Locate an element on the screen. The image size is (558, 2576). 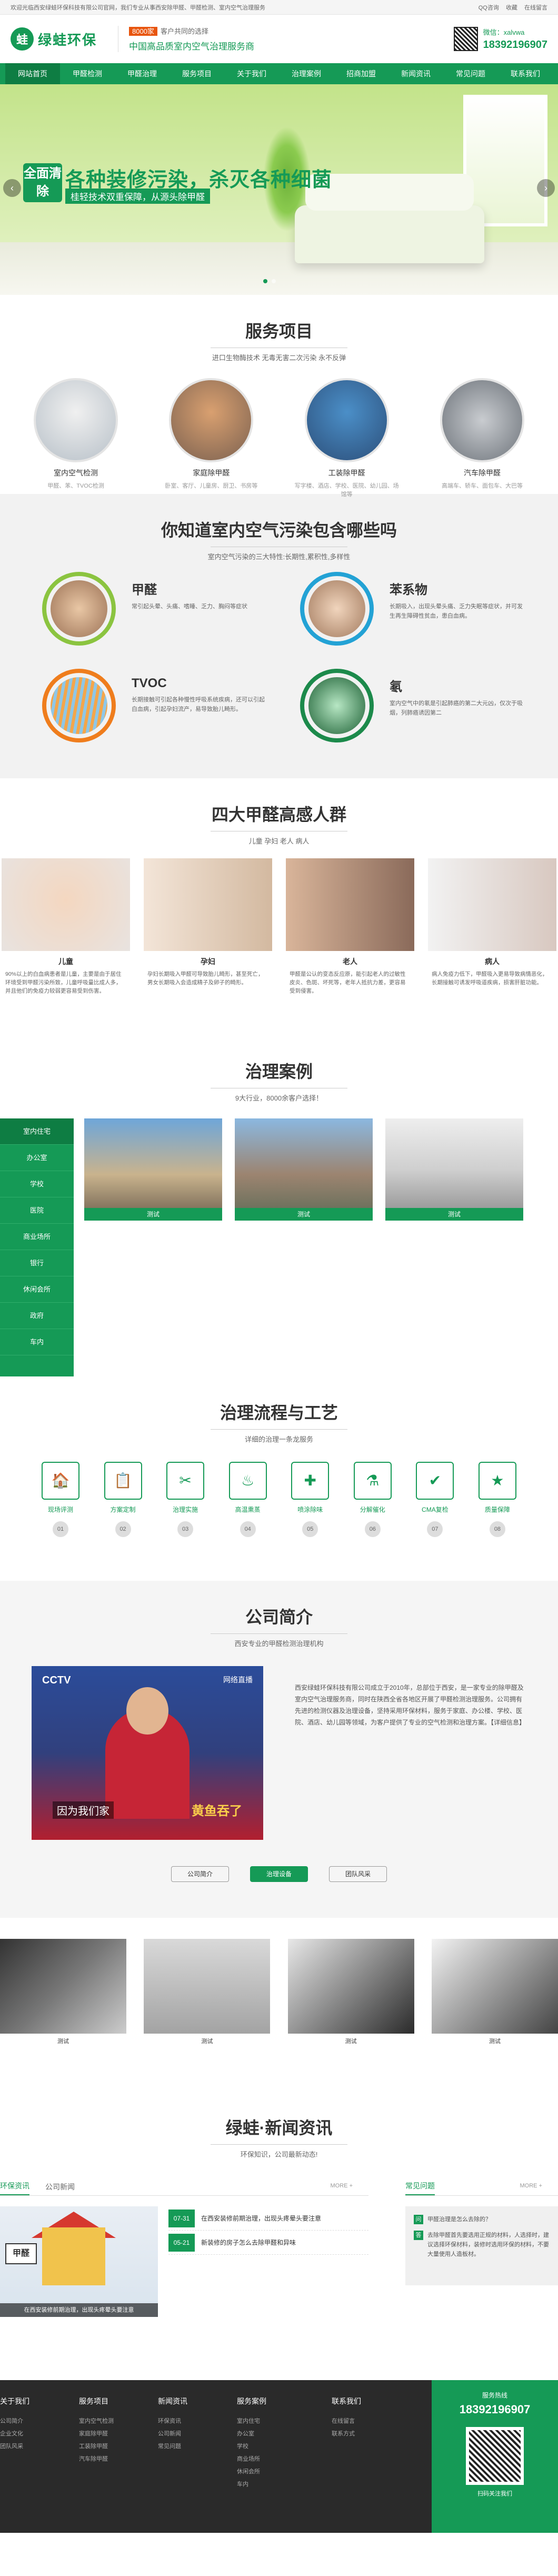
news-item: 07-31 在西安装修前期治理，出现头疼晕头要注意 is located at coordinates (268, 2218).